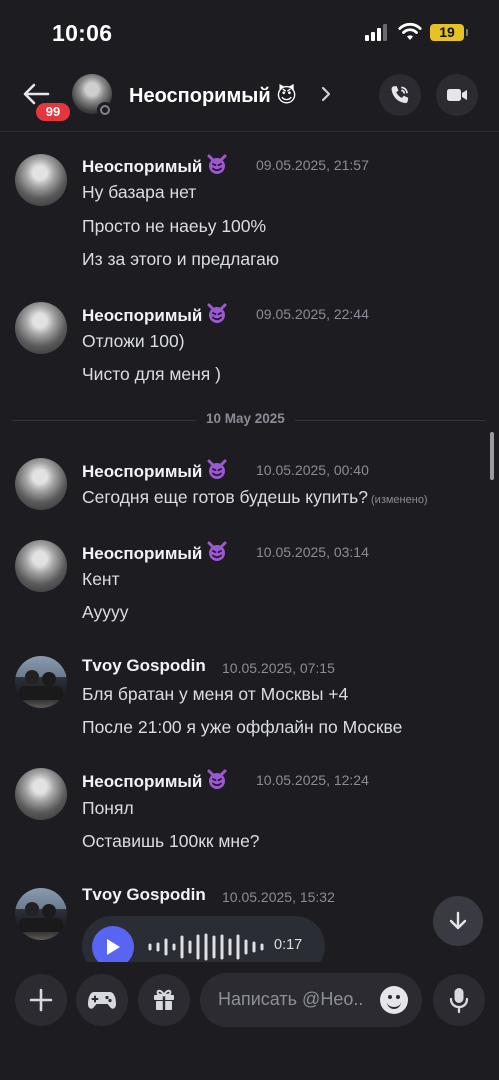  What do you see at coordinates (151, 374) in the screenshot?
I see `message-text: Чисто для меня )` at bounding box center [151, 374].